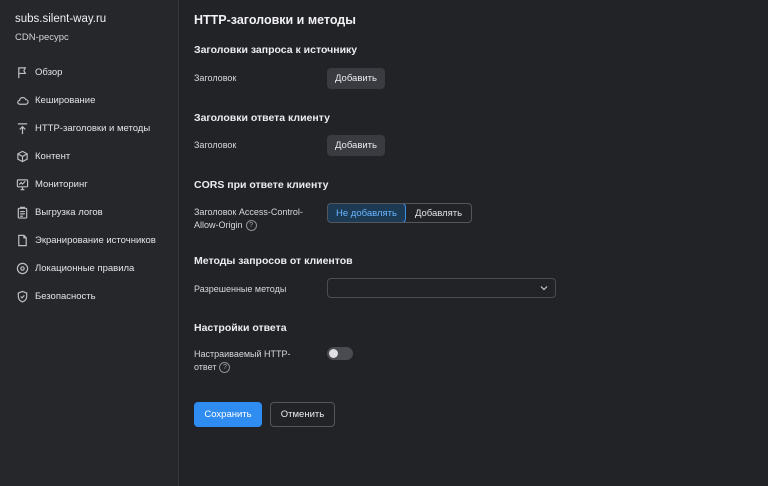 The image size is (768, 486). I want to click on sidebar-item-label: Выгрузка логов, so click(69, 212).